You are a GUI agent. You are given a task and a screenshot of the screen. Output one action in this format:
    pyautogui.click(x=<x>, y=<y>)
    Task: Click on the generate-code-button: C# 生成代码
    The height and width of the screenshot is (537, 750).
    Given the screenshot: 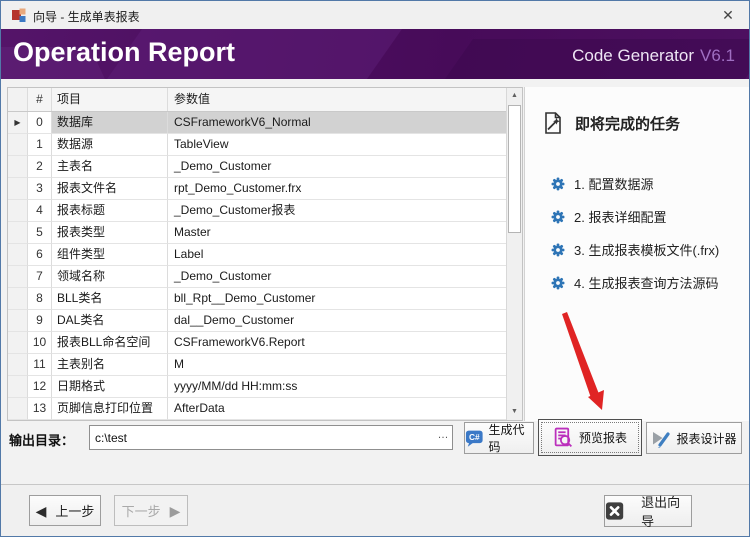 What is the action you would take?
    pyautogui.click(x=499, y=438)
    